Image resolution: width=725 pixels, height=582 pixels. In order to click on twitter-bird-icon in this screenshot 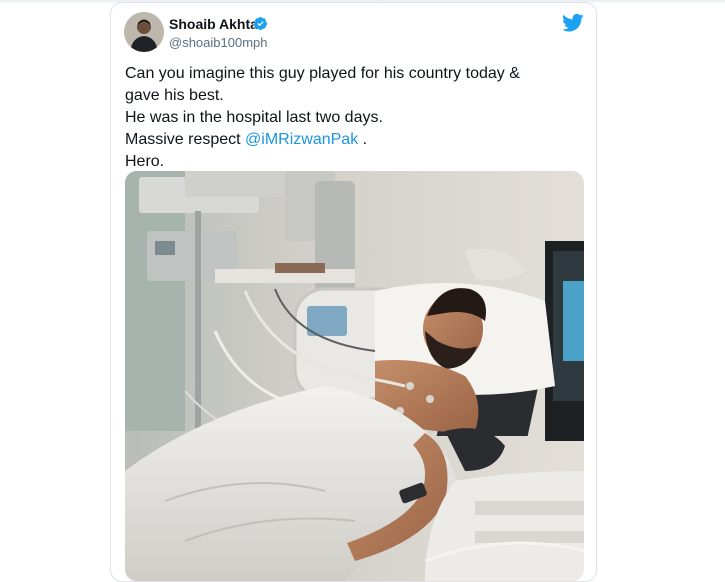, I will do `click(573, 23)`.